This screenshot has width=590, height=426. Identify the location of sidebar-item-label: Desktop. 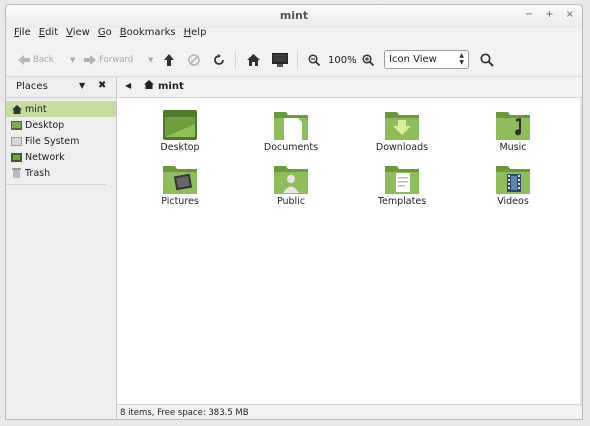
(45, 125).